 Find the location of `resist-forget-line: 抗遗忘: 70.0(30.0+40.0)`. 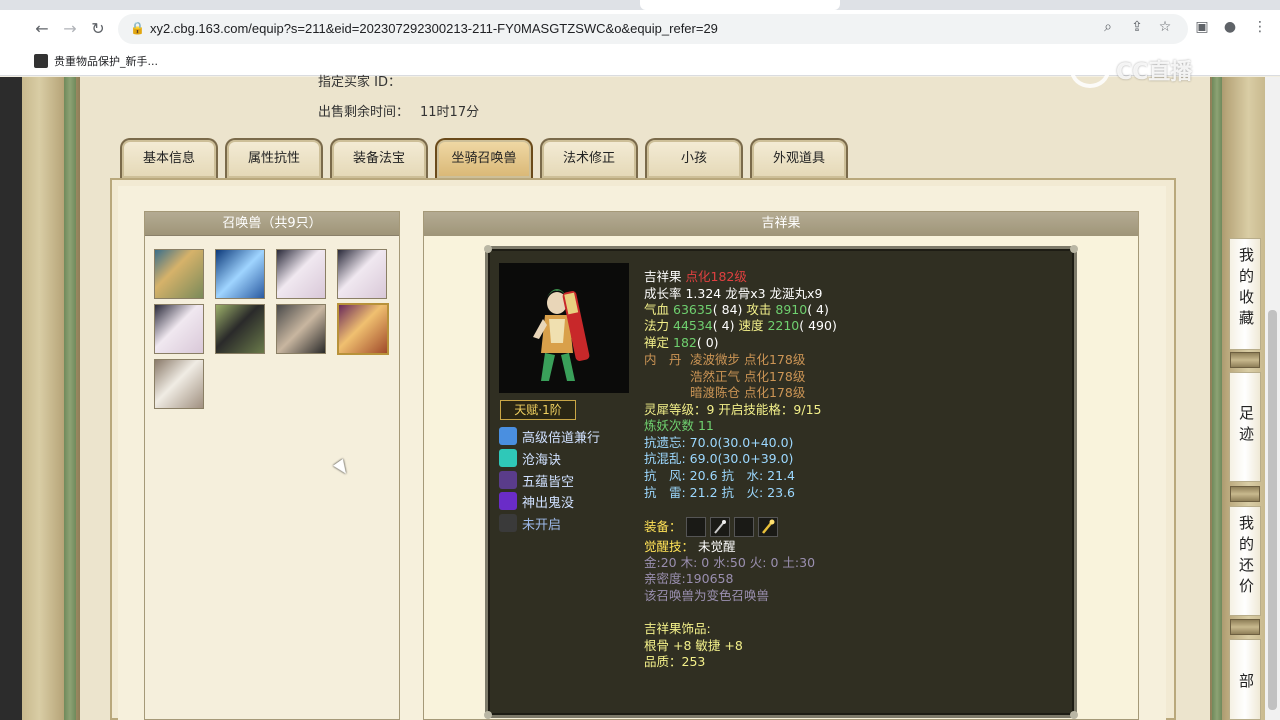

resist-forget-line: 抗遗忘: 70.0(30.0+40.0) is located at coordinates (719, 442).